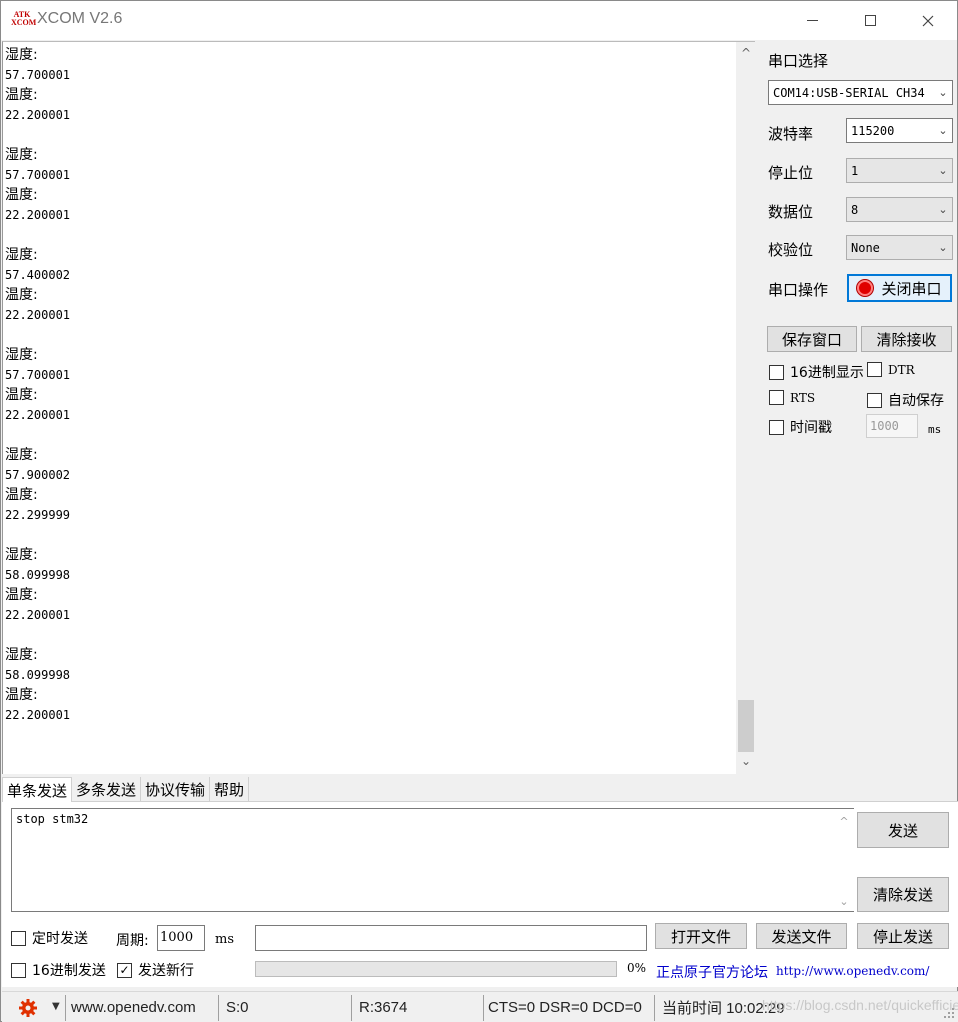 This screenshot has width=958, height=1022. What do you see at coordinates (237, 1007) in the screenshot?
I see `status-sent-count: S:0` at bounding box center [237, 1007].